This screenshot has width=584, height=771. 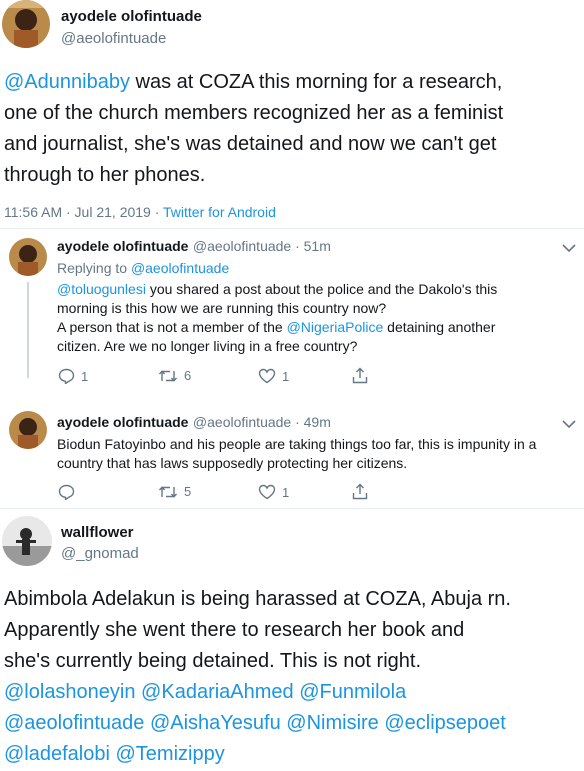 I want to click on thread-line, so click(x=28, y=330).